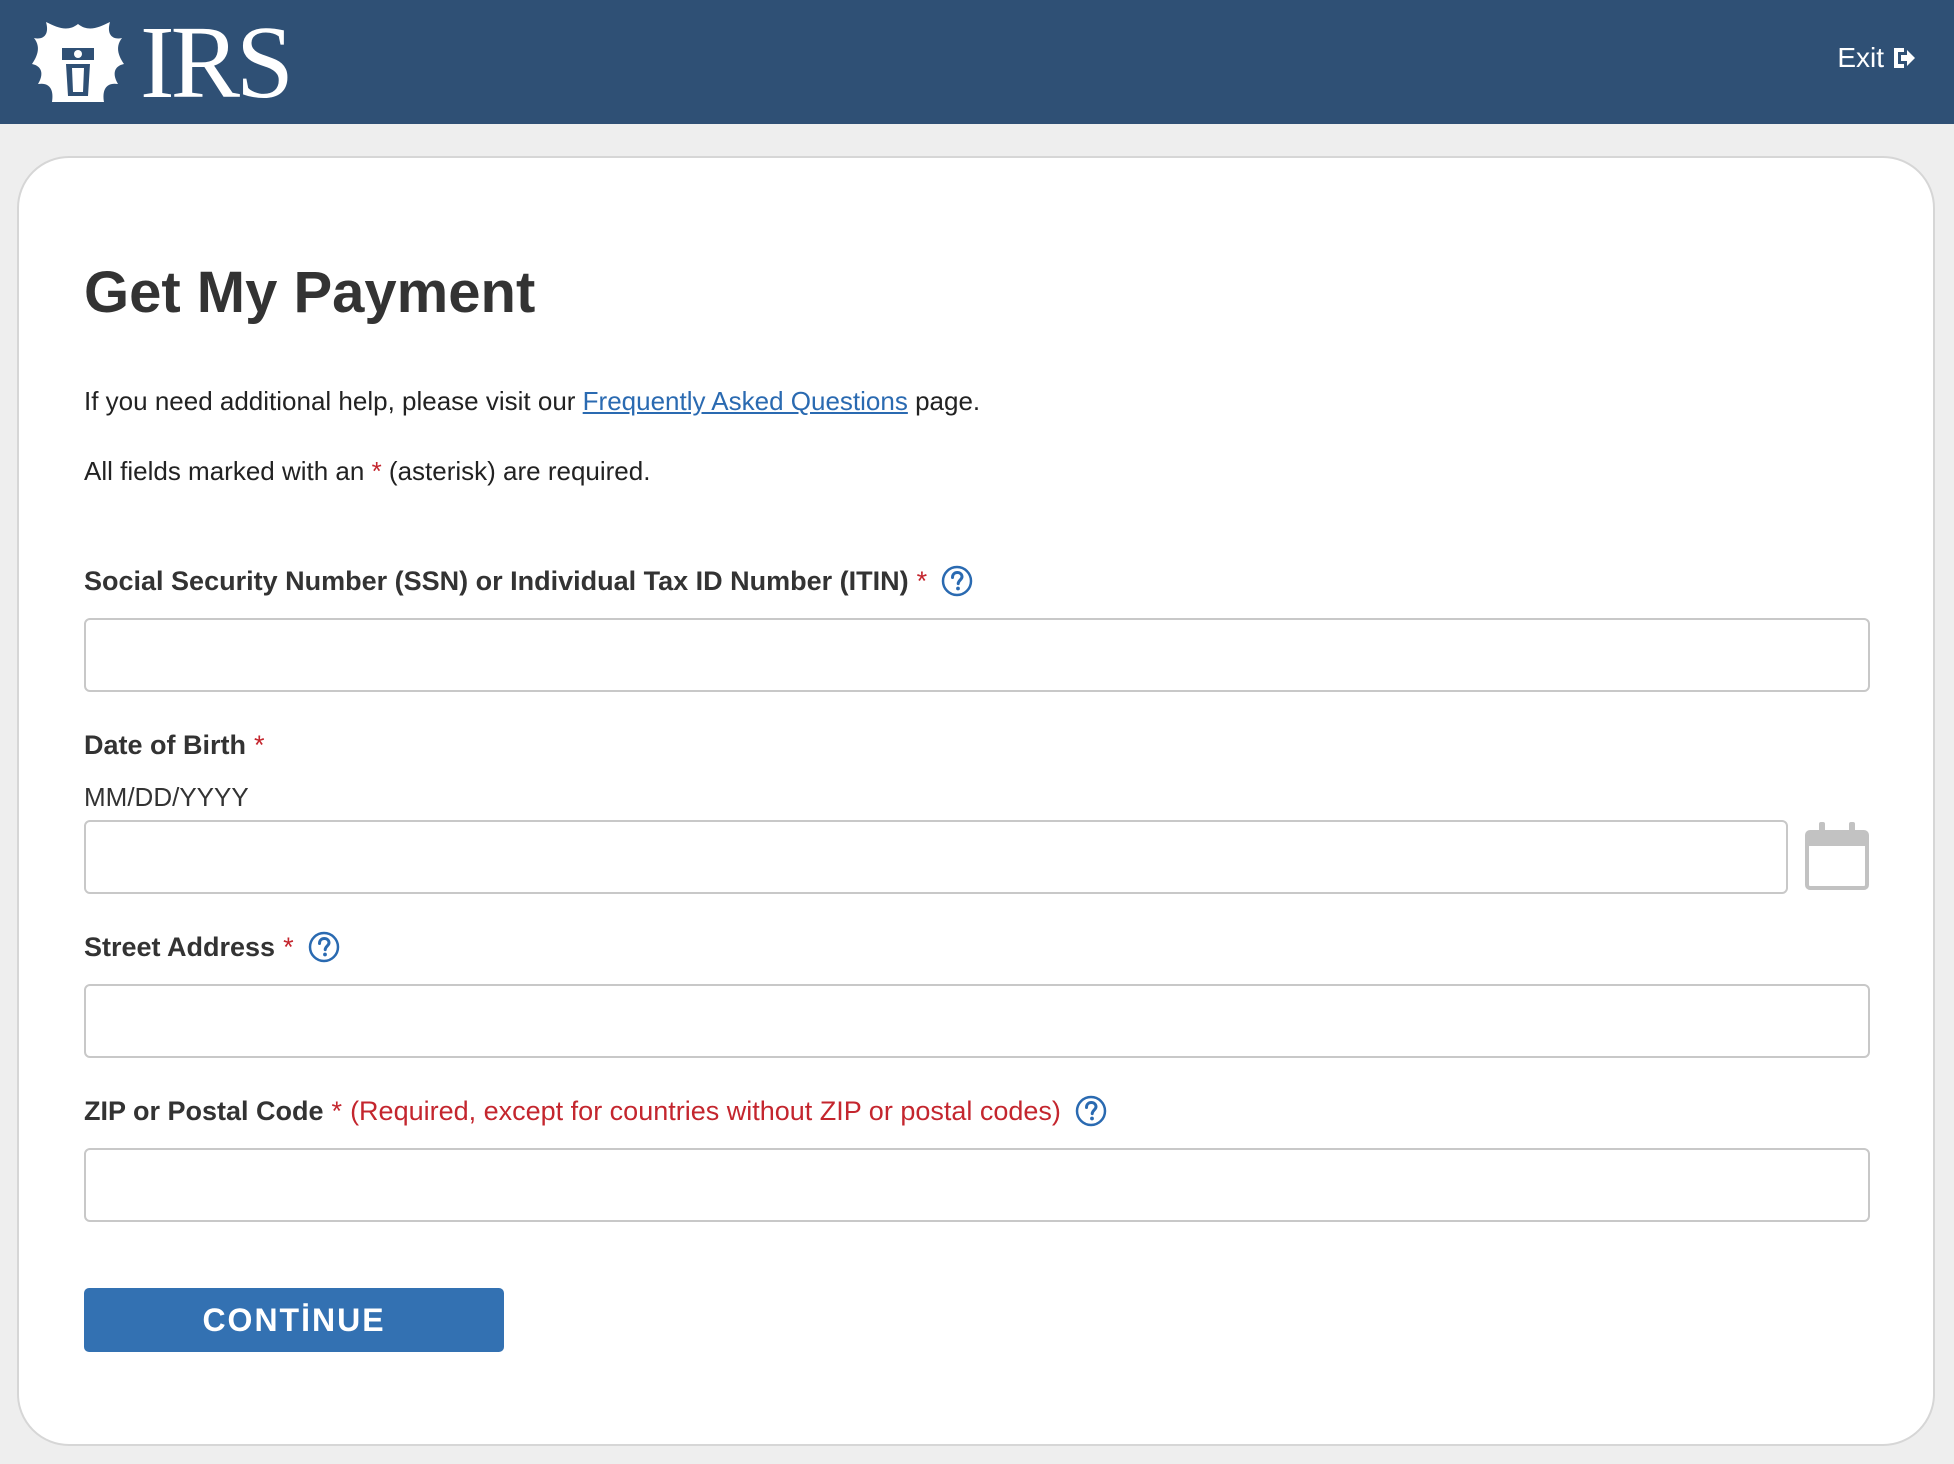  Describe the element at coordinates (78, 62) in the screenshot. I see `eagle-emblem-icon` at that location.